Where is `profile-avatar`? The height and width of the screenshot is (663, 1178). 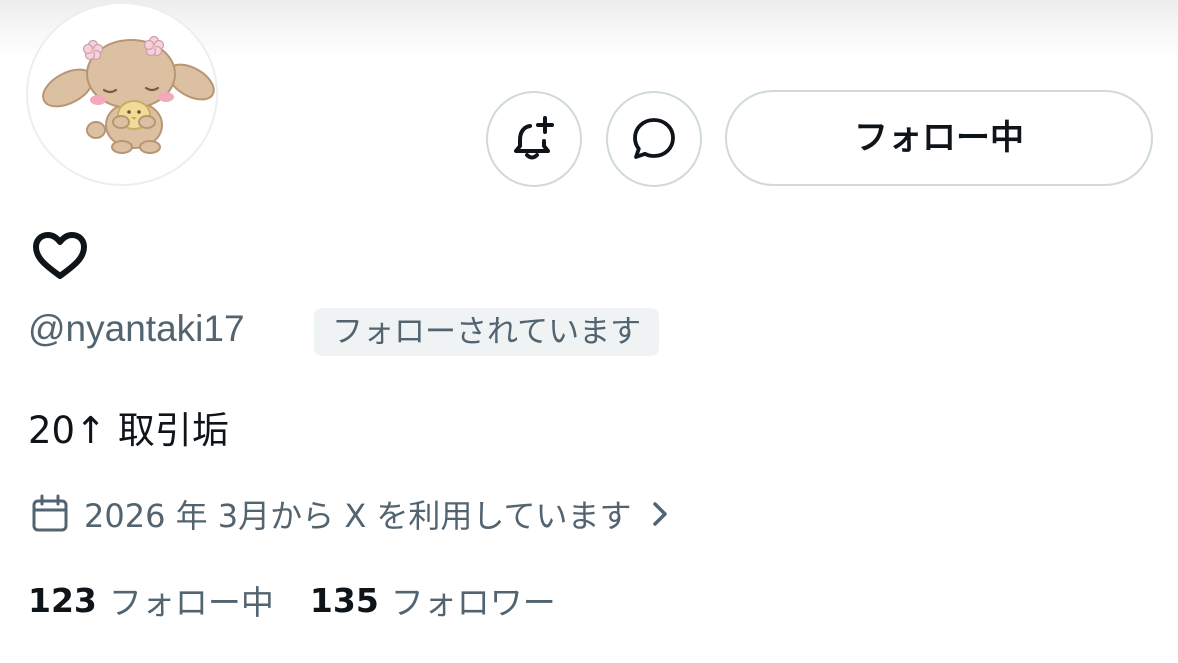
profile-avatar is located at coordinates (122, 94).